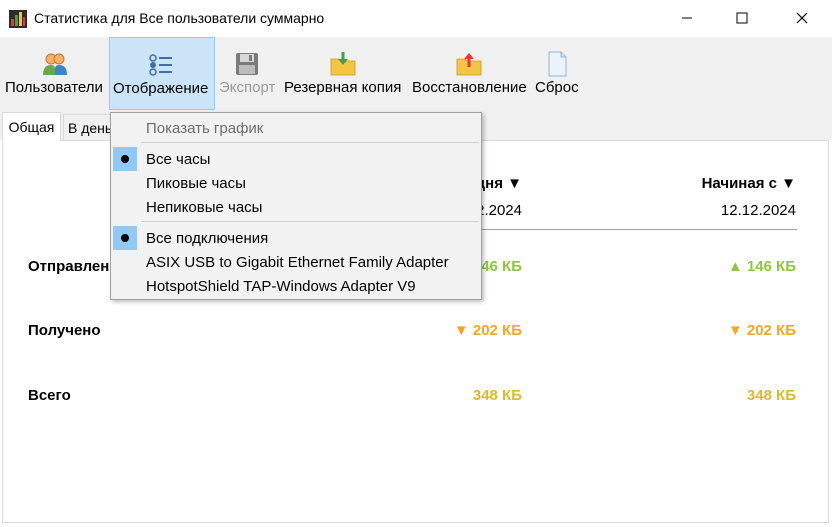 The height and width of the screenshot is (527, 832). I want to click on toolbar-backup-button: Резервная копия, so click(343, 73).